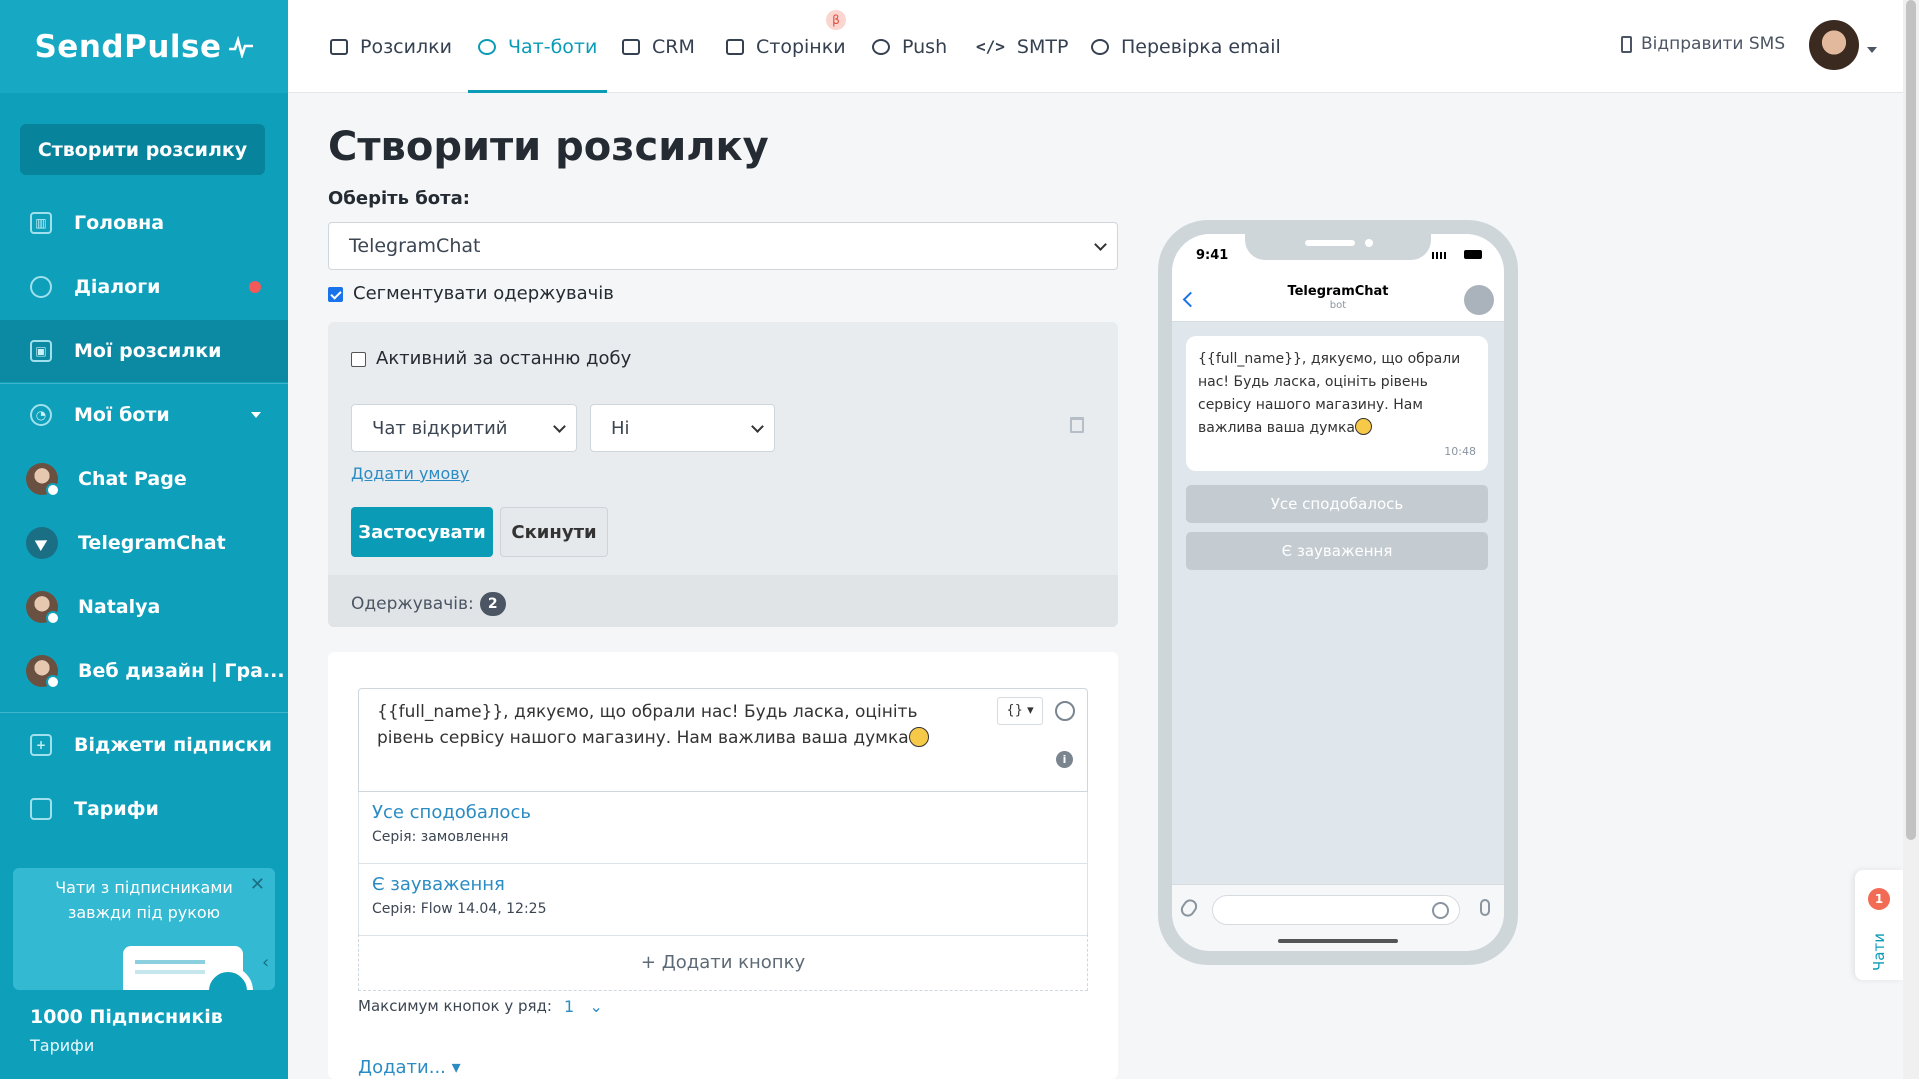 The image size is (1919, 1079). What do you see at coordinates (116, 809) in the screenshot?
I see `sidebar-item-label: Тарифи` at bounding box center [116, 809].